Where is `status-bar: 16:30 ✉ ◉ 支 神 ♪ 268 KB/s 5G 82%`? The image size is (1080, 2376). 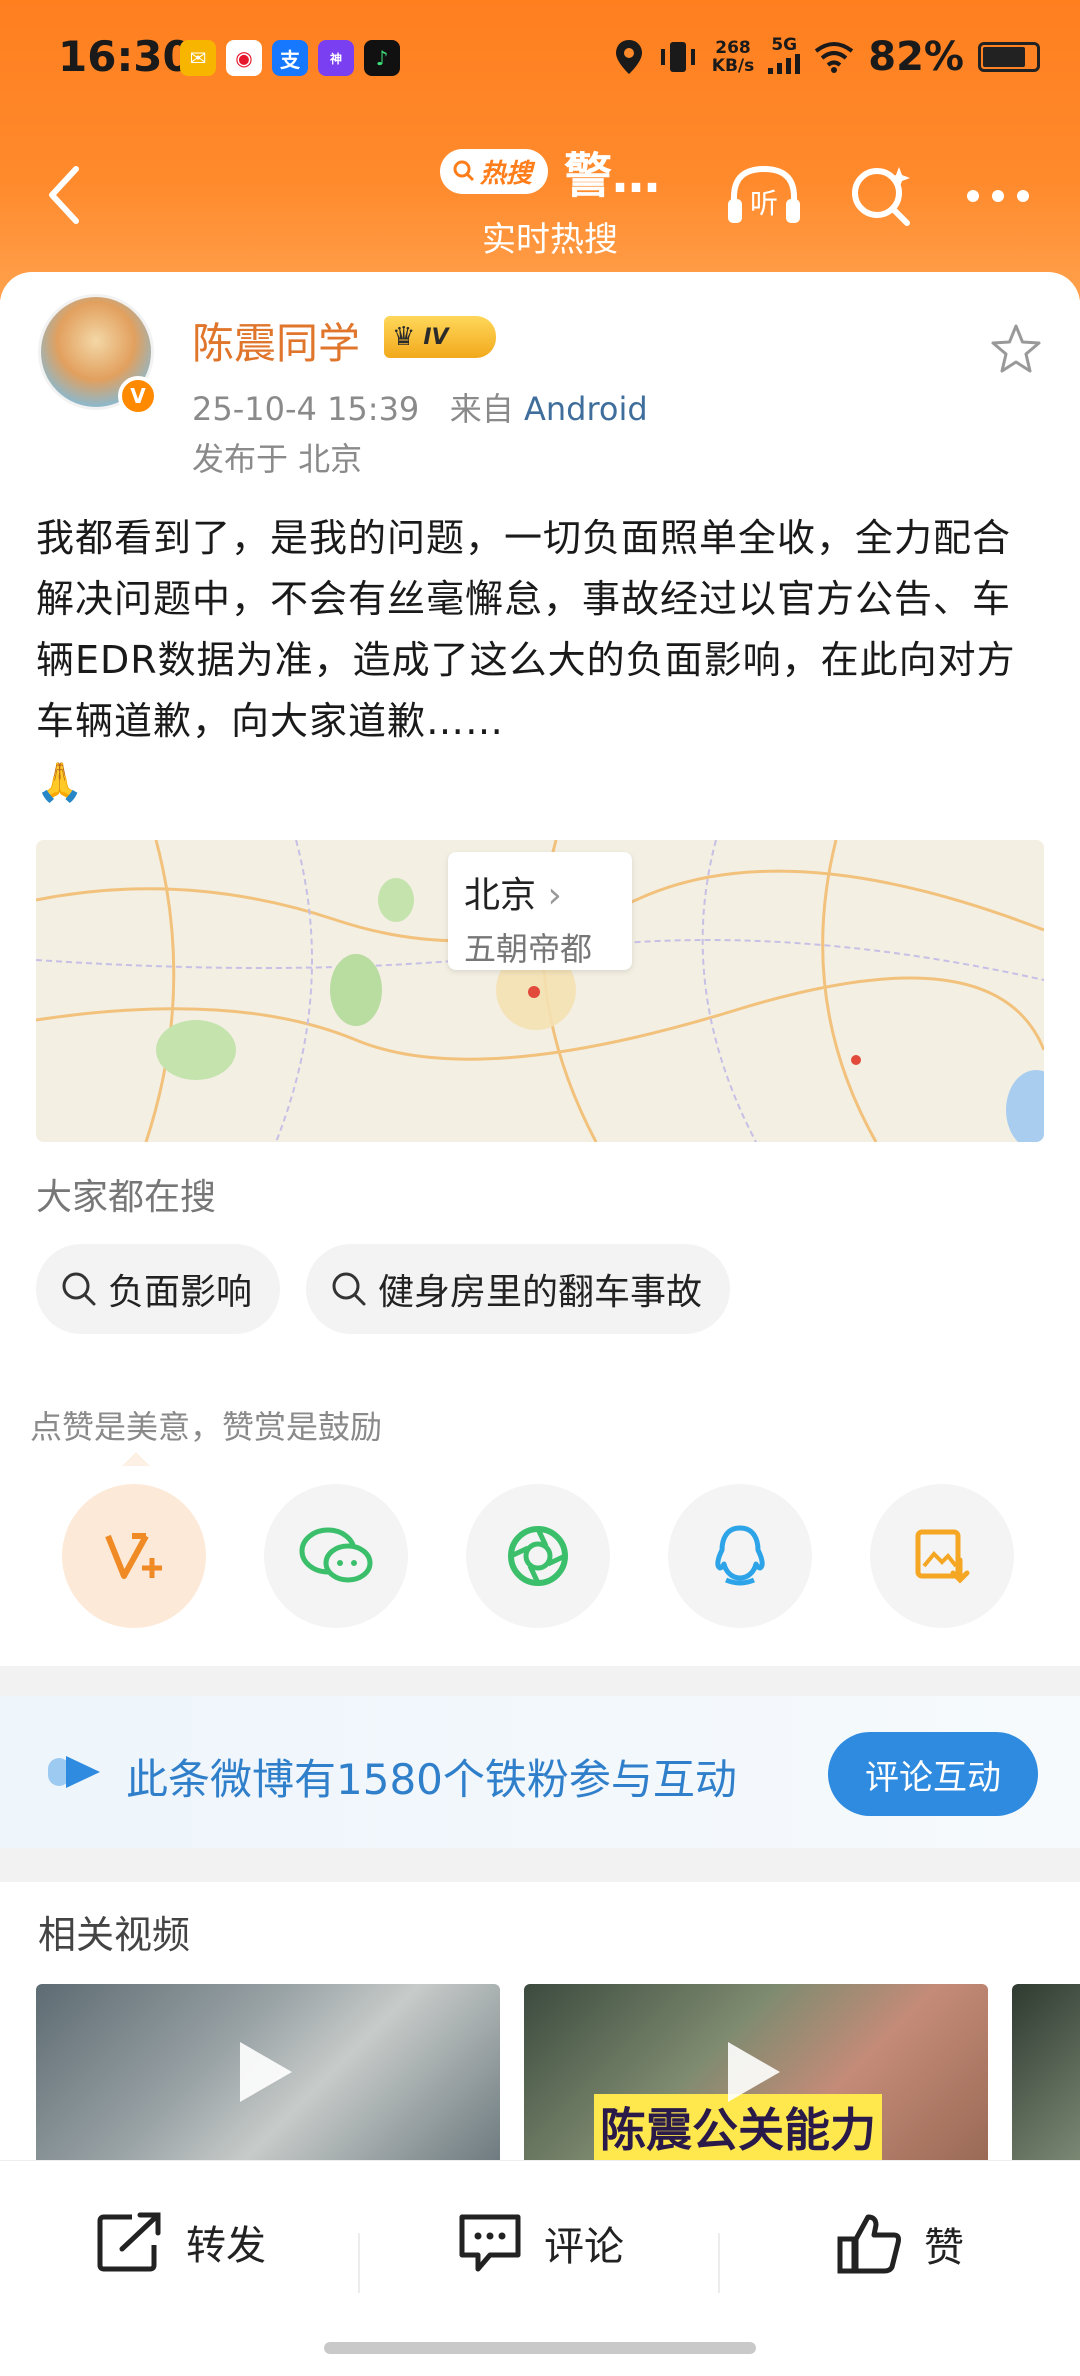
status-bar: 16:30 ✉ ◉ 支 神 ♪ 268 KB/s 5G 82% is located at coordinates (540, 60).